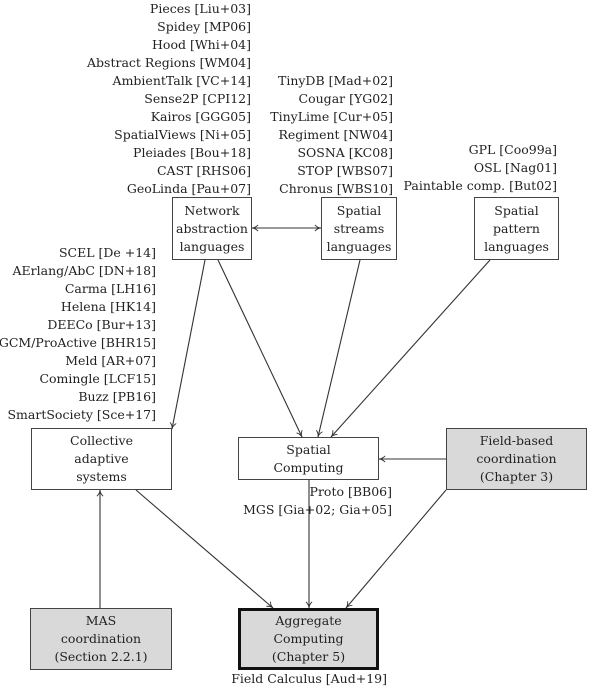 This screenshot has height=690, width=589. Describe the element at coordinates (260, 348) in the screenshot. I see `edge-network-to-spatial_computing` at that location.